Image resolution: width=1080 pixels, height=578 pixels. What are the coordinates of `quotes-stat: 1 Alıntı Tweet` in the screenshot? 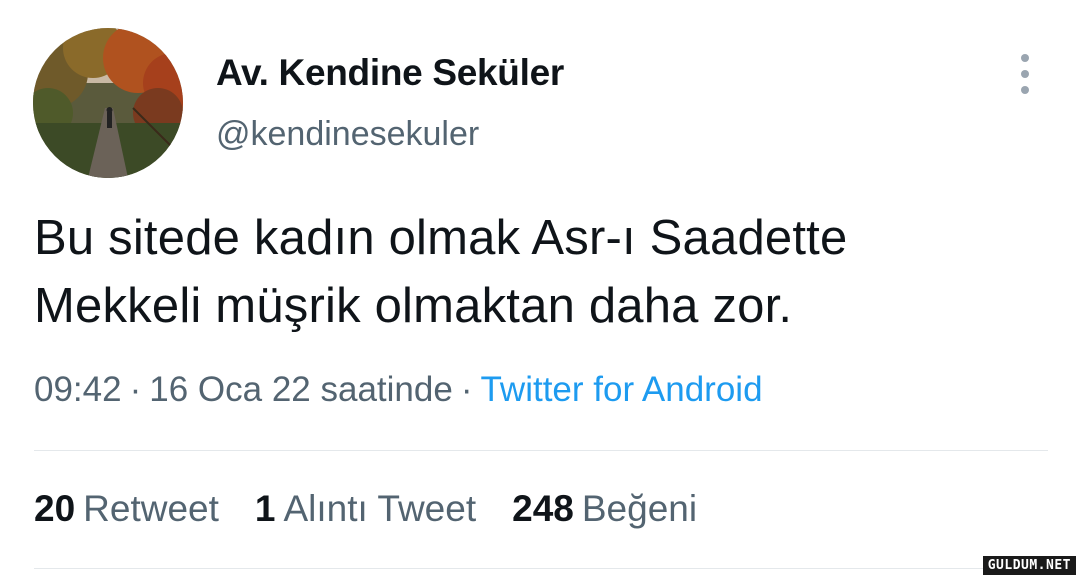 It's located at (365, 509).